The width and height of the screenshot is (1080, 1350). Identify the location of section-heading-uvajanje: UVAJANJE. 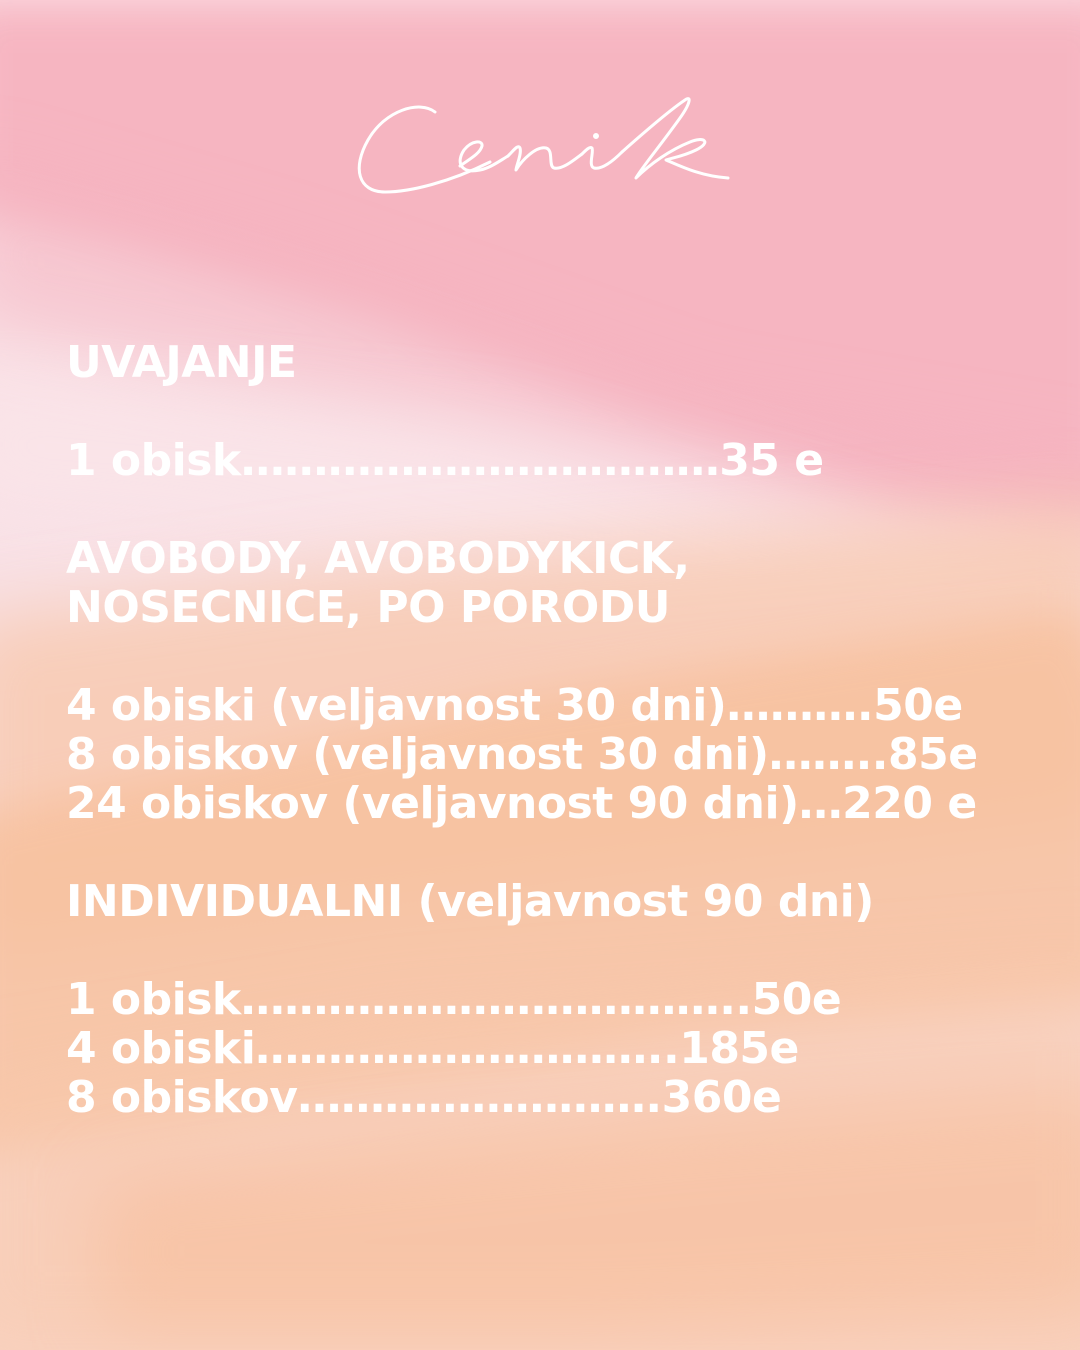
(181, 362).